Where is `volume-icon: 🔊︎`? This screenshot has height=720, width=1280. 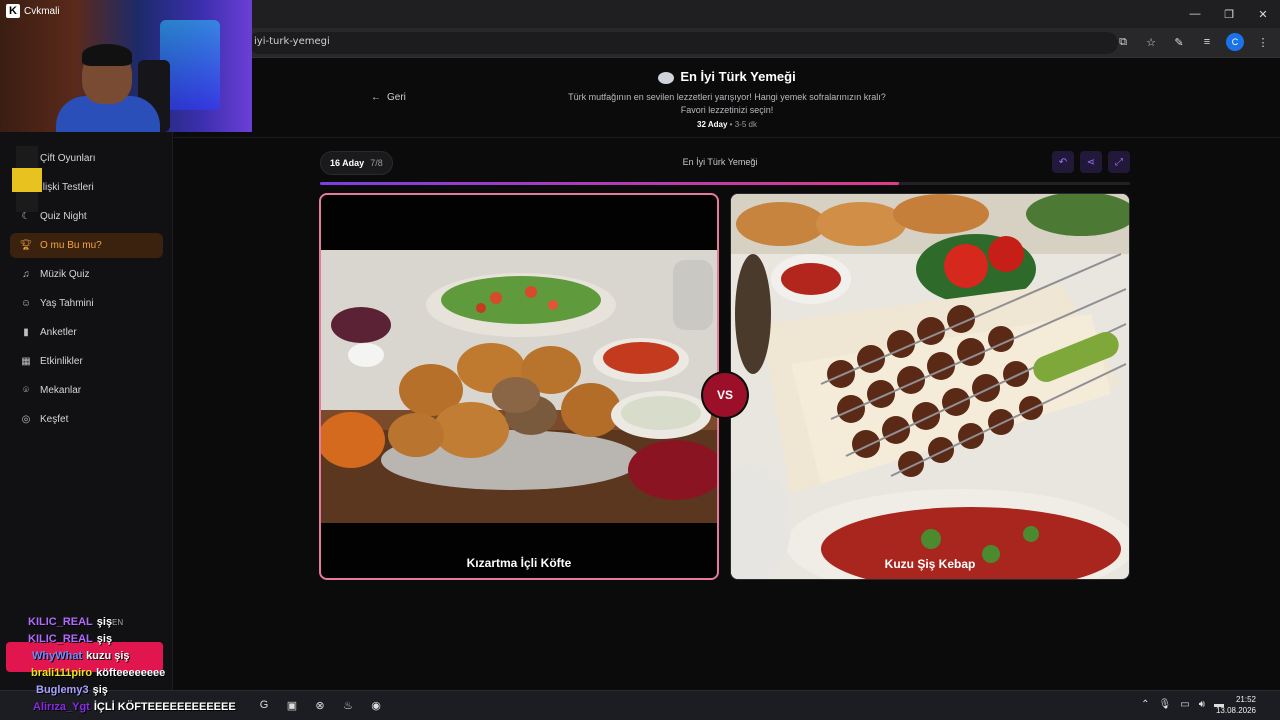 volume-icon: 🔊︎ is located at coordinates (1202, 704).